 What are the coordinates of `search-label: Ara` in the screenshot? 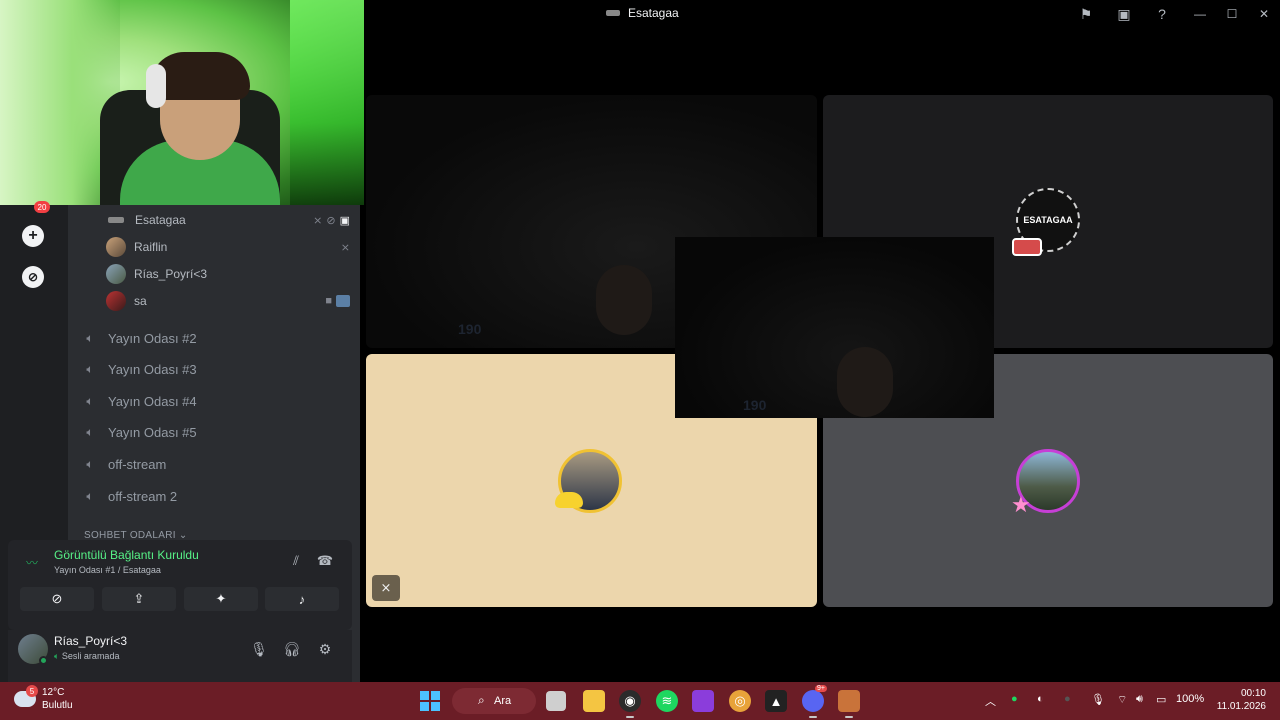 It's located at (503, 701).